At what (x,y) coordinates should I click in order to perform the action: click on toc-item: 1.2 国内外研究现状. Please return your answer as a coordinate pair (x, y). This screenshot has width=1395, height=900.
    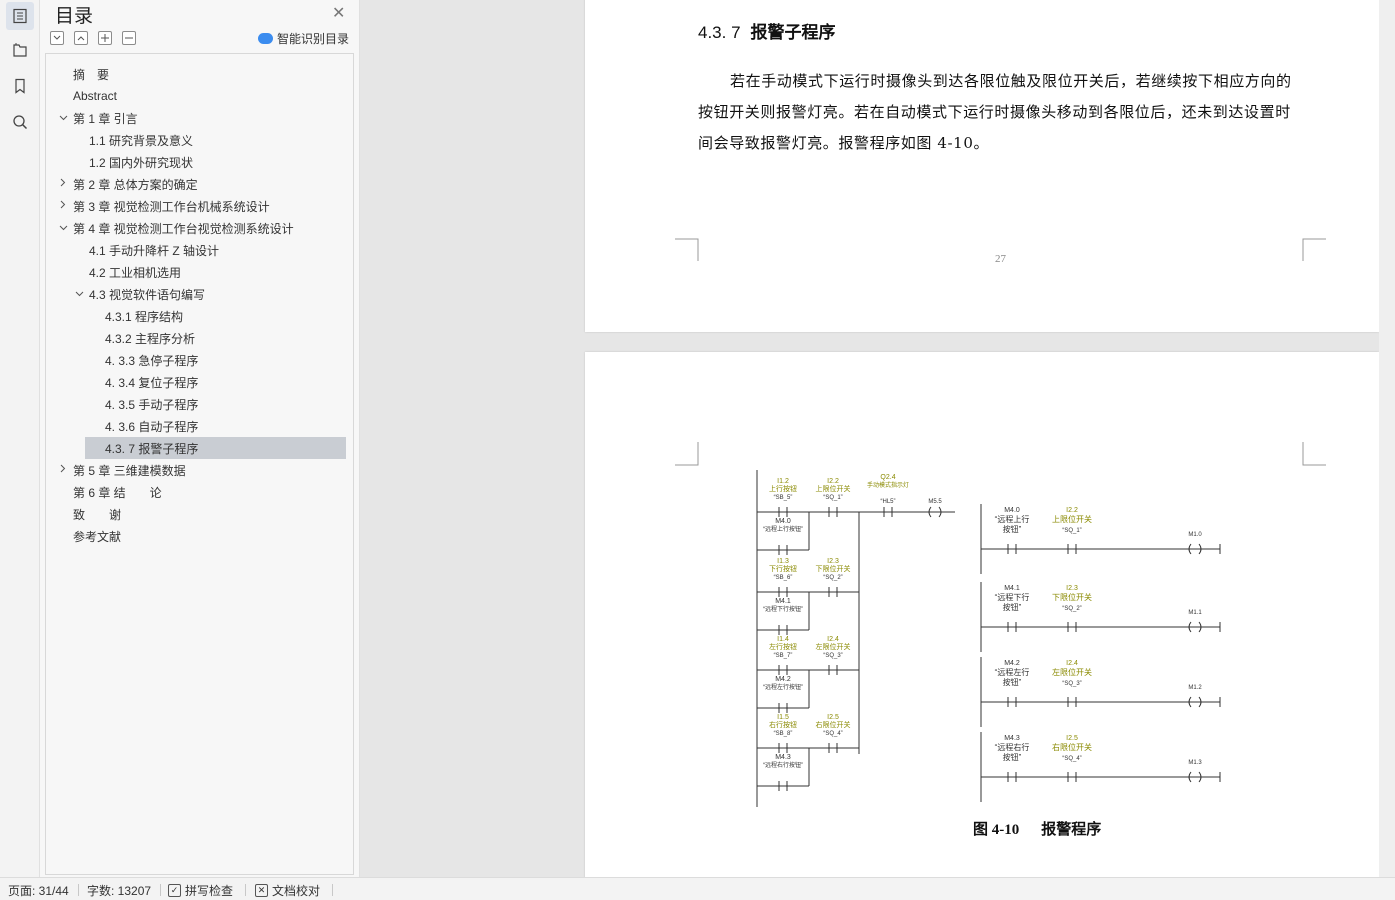
    Looking at the image, I should click on (141, 162).